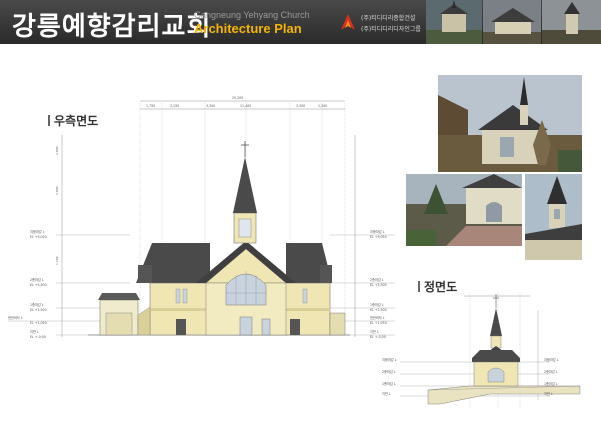  Describe the element at coordinates (551, 371) in the screenshot. I see `front-right-level-2: 2층마감 L` at that location.